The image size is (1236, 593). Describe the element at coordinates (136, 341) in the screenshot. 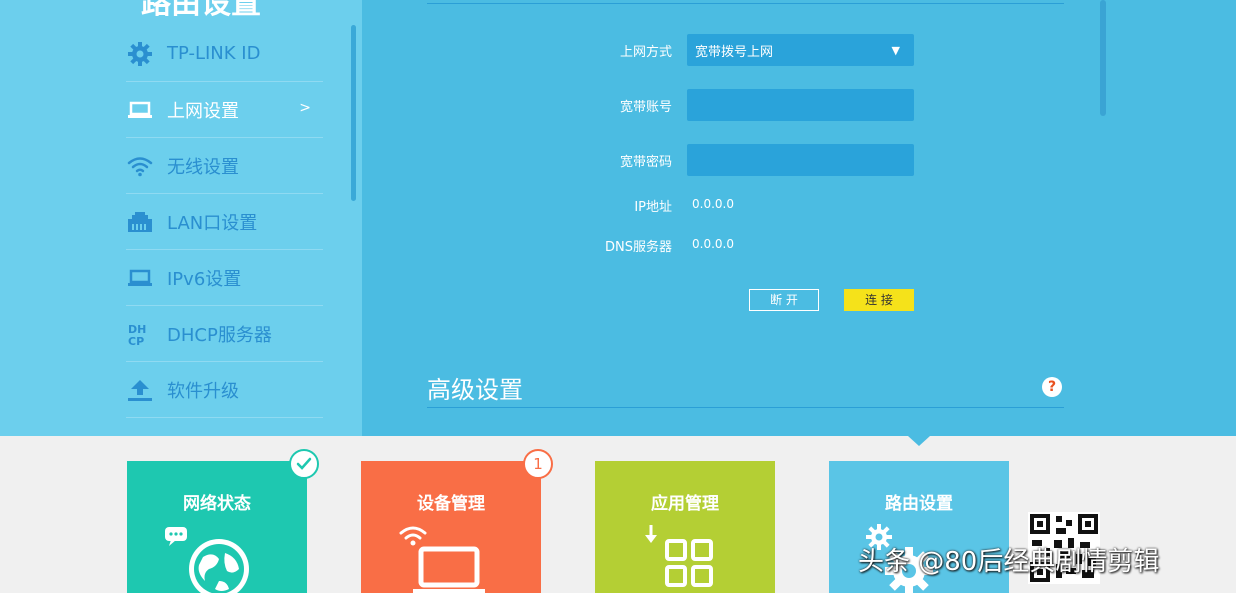

I see `svg-text: CP` at that location.